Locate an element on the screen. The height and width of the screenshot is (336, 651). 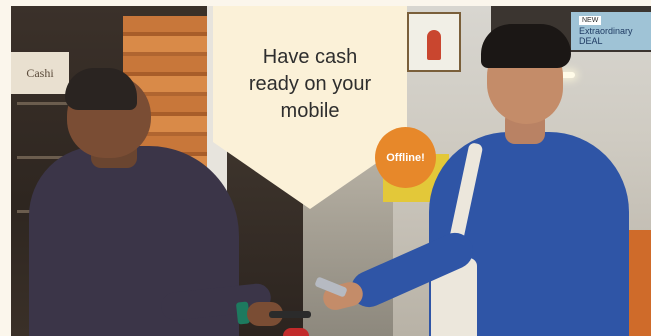
storefront-sign: Cashi is located at coordinates (40, 73).